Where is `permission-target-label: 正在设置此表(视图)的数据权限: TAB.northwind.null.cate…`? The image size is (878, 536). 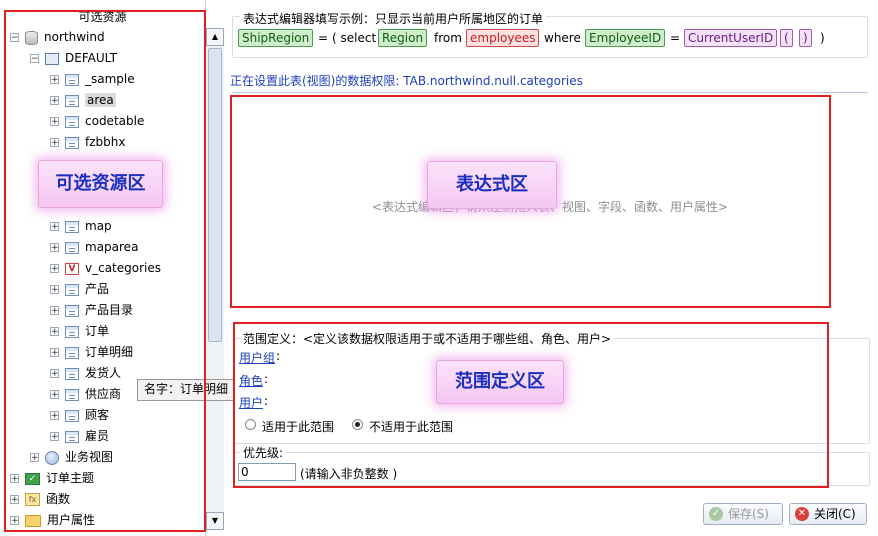
permission-target-label: 正在设置此表(视图)的数据权限: TAB.northwind.null.cate… is located at coordinates (406, 81).